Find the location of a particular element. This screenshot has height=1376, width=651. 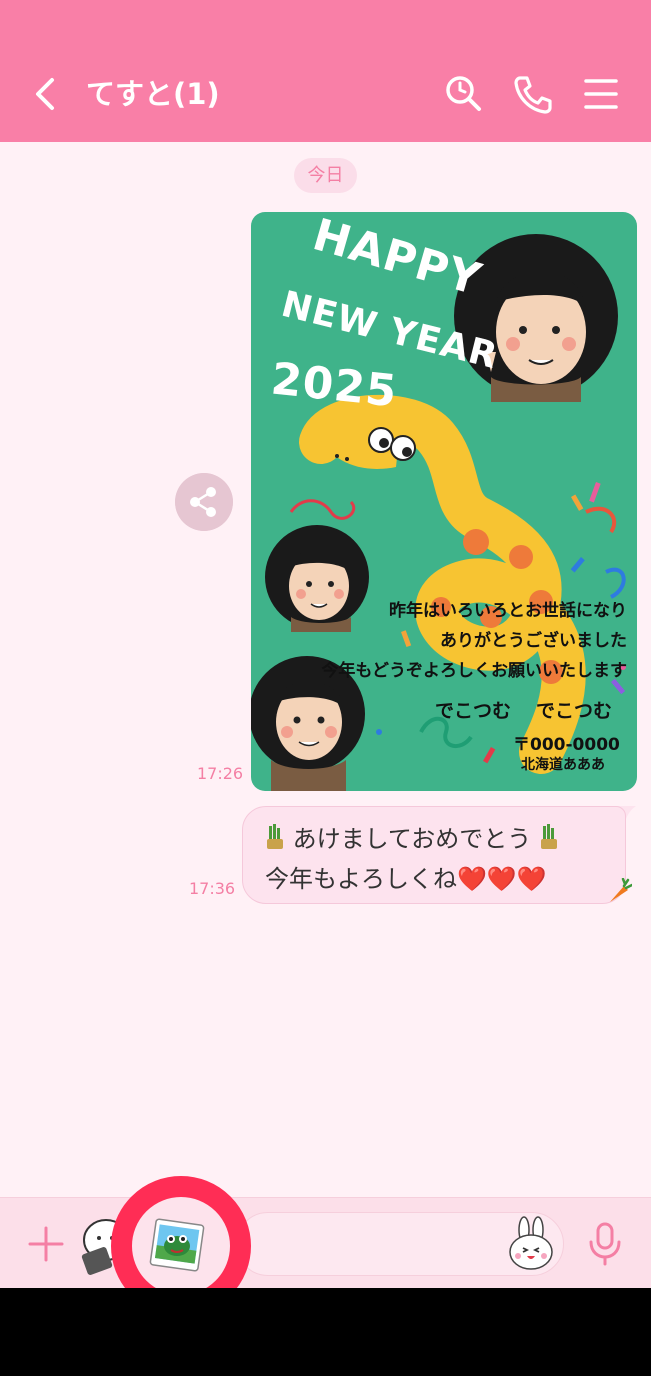

card-postal-code: 〒000-0000 is located at coordinates (566, 745).